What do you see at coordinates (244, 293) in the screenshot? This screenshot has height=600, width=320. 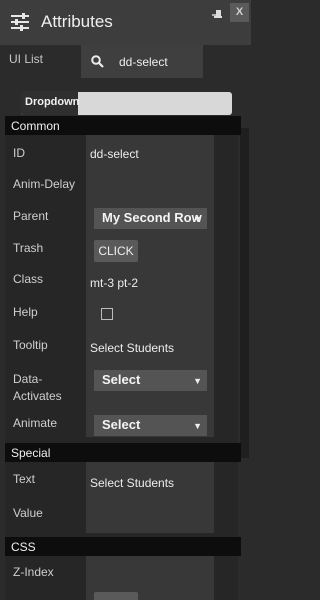 I see `scrollbar-thumb` at bounding box center [244, 293].